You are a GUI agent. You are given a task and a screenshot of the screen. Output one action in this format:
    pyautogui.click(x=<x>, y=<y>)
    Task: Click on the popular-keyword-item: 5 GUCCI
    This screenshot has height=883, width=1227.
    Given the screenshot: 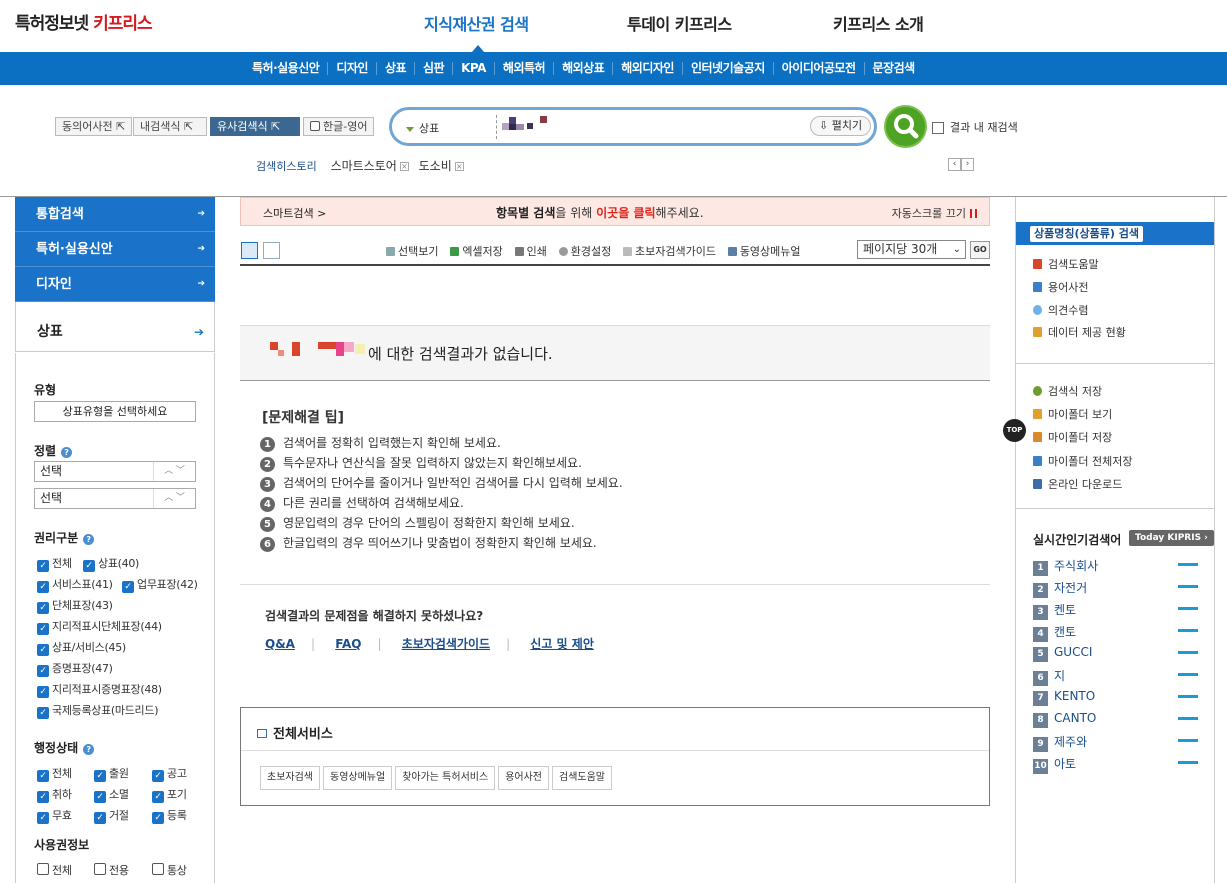 What is the action you would take?
    pyautogui.click(x=1115, y=653)
    